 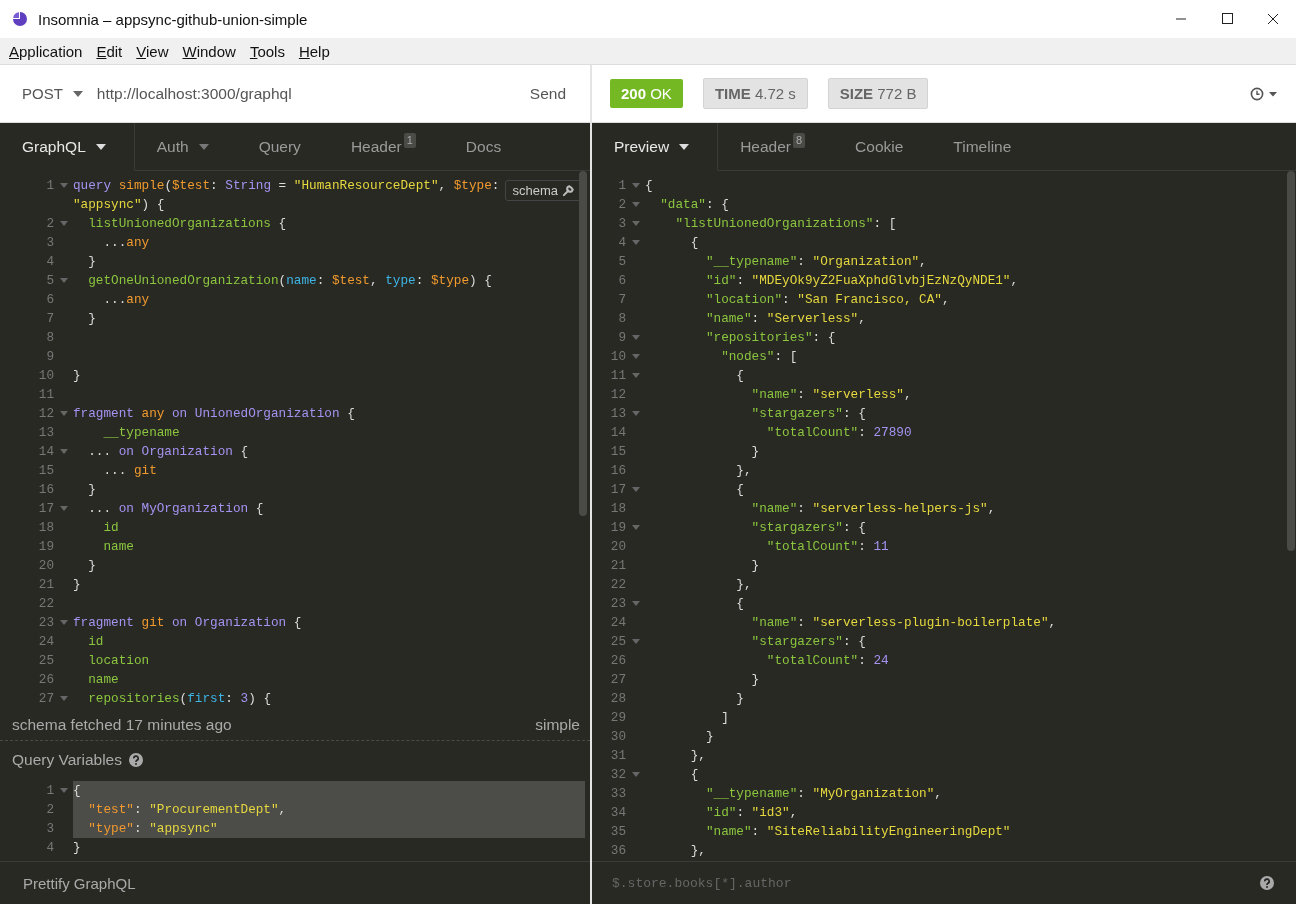 I want to click on time-badge: TIME 4.72 s, so click(x=755, y=93).